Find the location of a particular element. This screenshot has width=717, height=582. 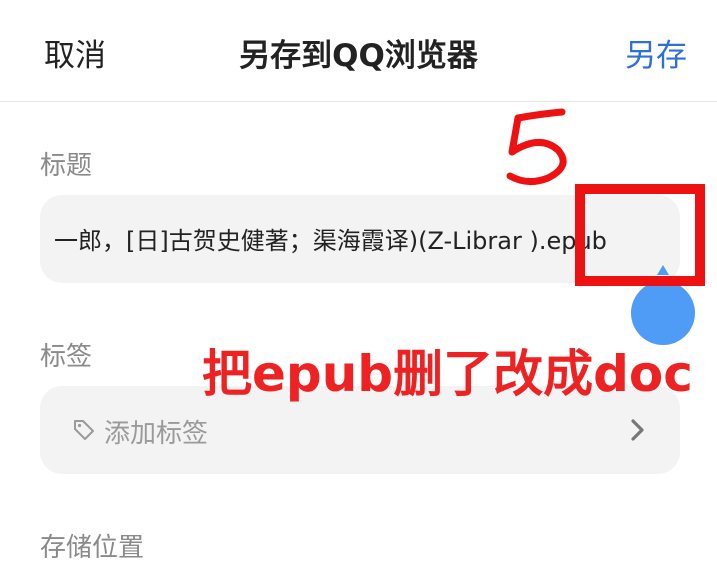

title-label: 标题 is located at coordinates (66, 166).